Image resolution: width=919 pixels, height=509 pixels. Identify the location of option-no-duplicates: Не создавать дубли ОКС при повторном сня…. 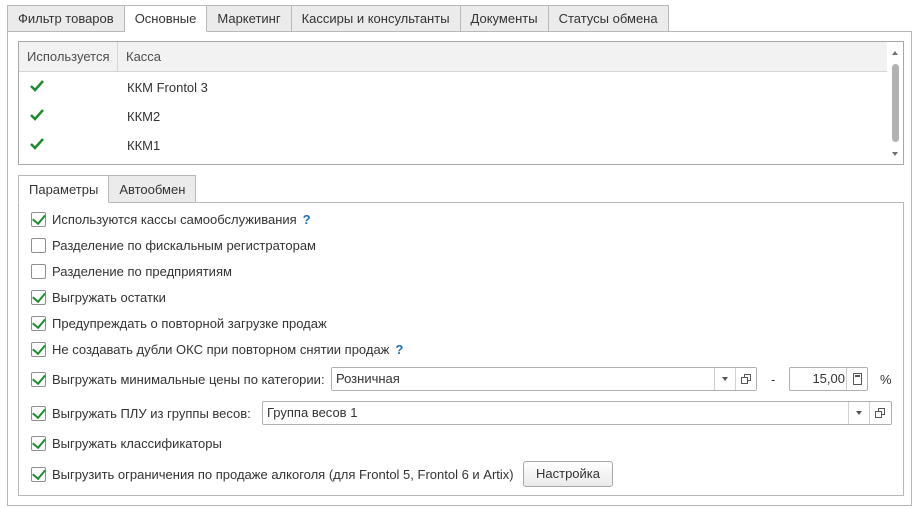
(217, 349).